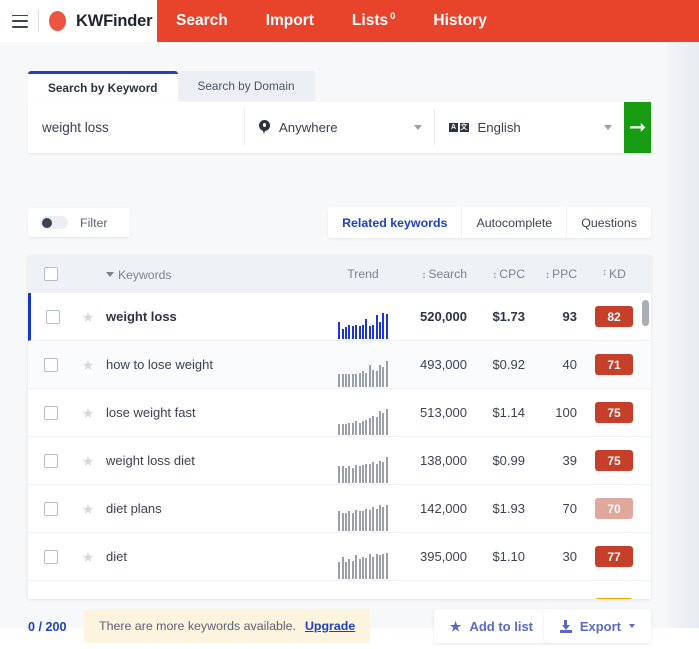 The width and height of the screenshot is (699, 649). Describe the element at coordinates (54, 222) in the screenshot. I see `filter-toggle` at that location.